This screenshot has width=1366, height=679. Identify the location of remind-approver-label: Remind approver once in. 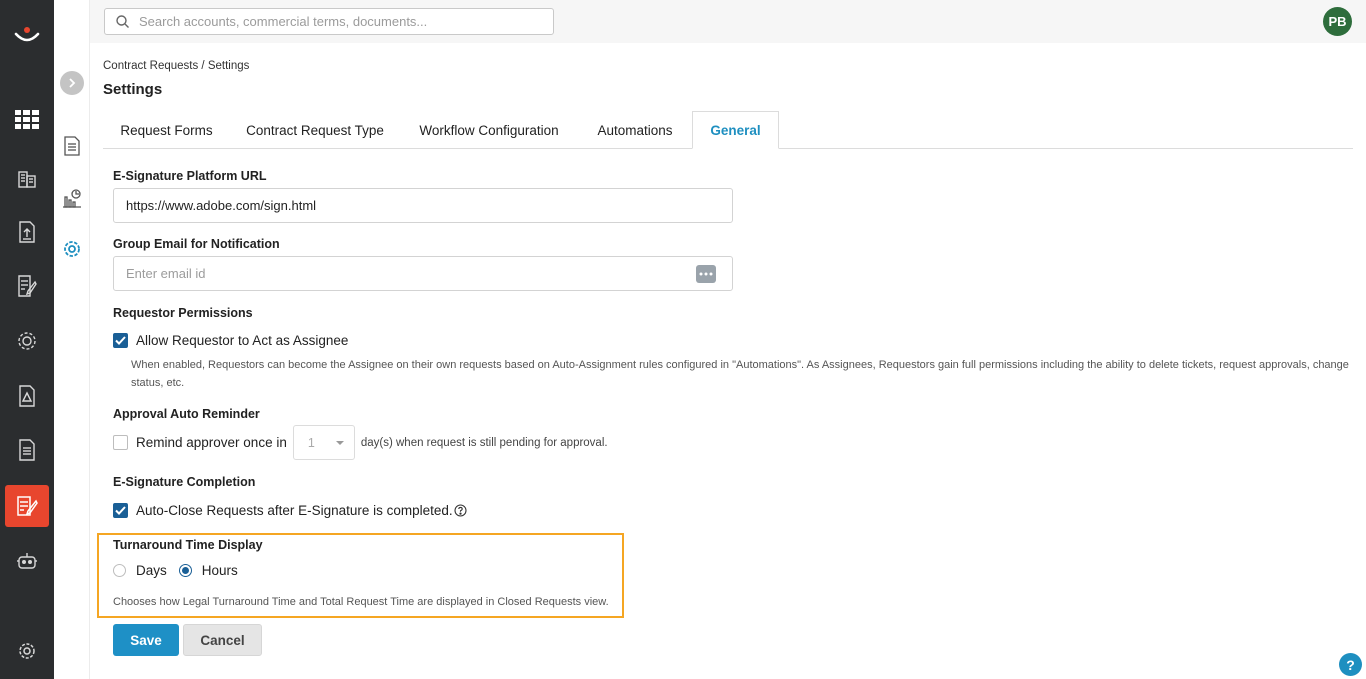
(211, 442).